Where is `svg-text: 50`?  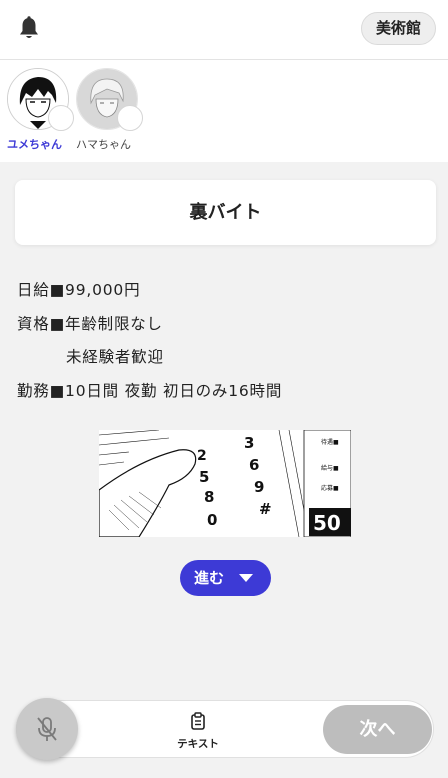 svg-text: 50 is located at coordinates (327, 523).